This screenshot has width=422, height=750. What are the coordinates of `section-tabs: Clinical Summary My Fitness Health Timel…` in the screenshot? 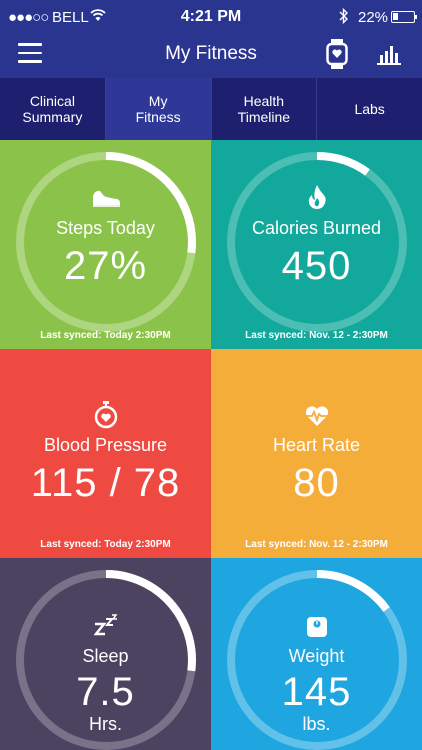 It's located at (211, 109).